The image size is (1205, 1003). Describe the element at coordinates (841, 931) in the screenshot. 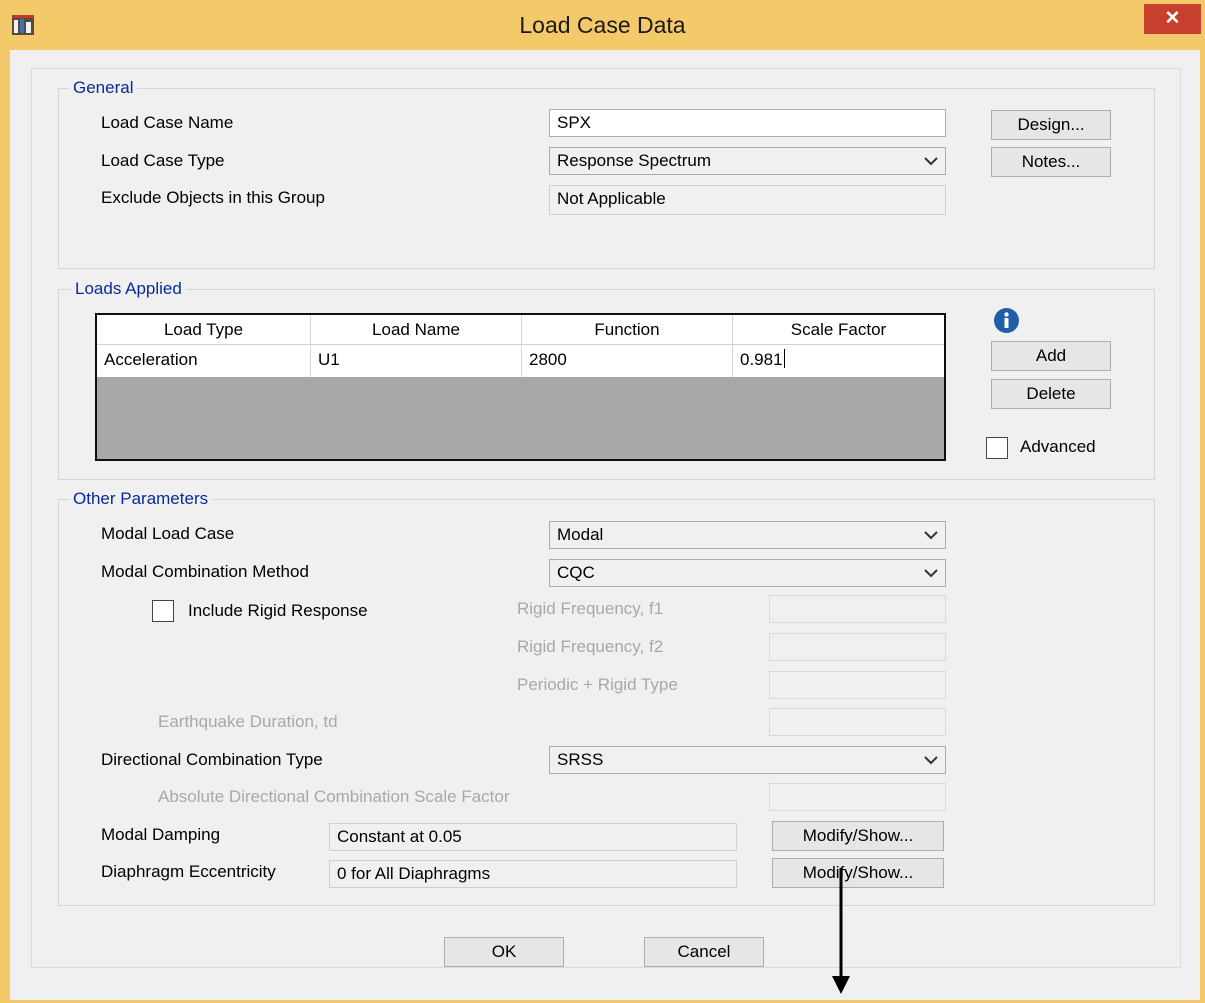

I see `annotation-arrow-icon` at that location.